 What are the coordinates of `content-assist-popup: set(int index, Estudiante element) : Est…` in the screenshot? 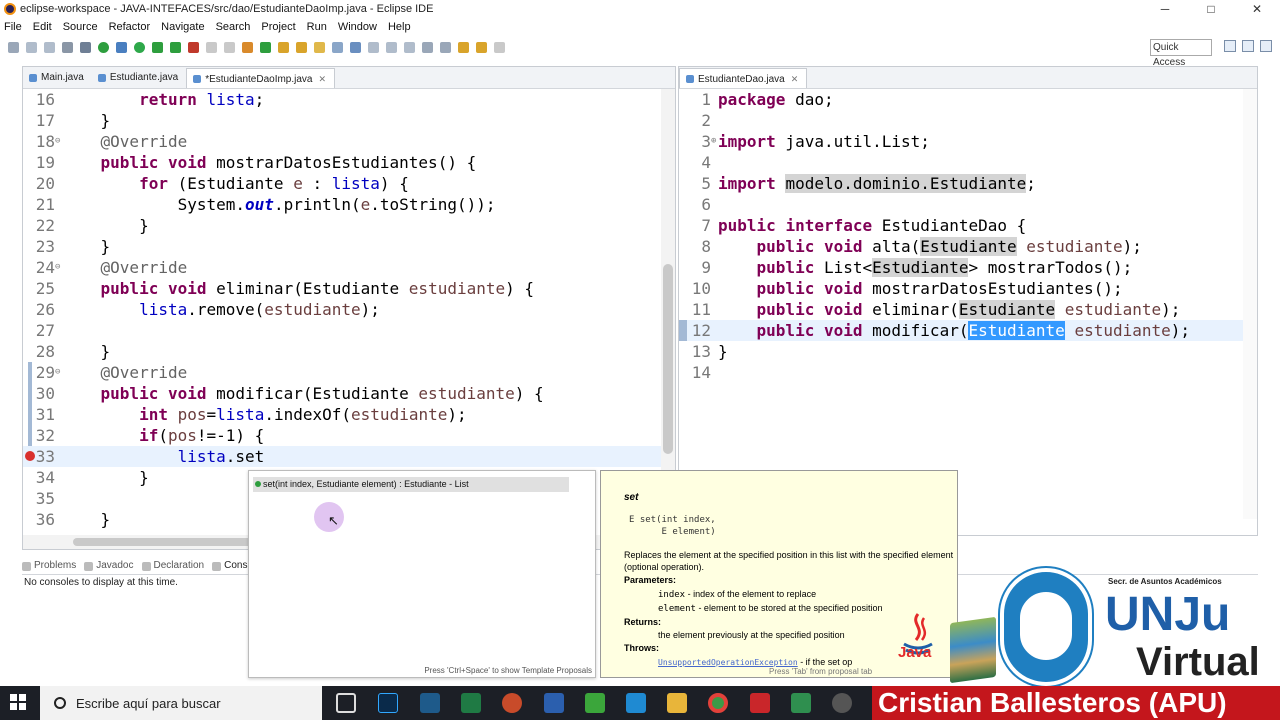 It's located at (422, 574).